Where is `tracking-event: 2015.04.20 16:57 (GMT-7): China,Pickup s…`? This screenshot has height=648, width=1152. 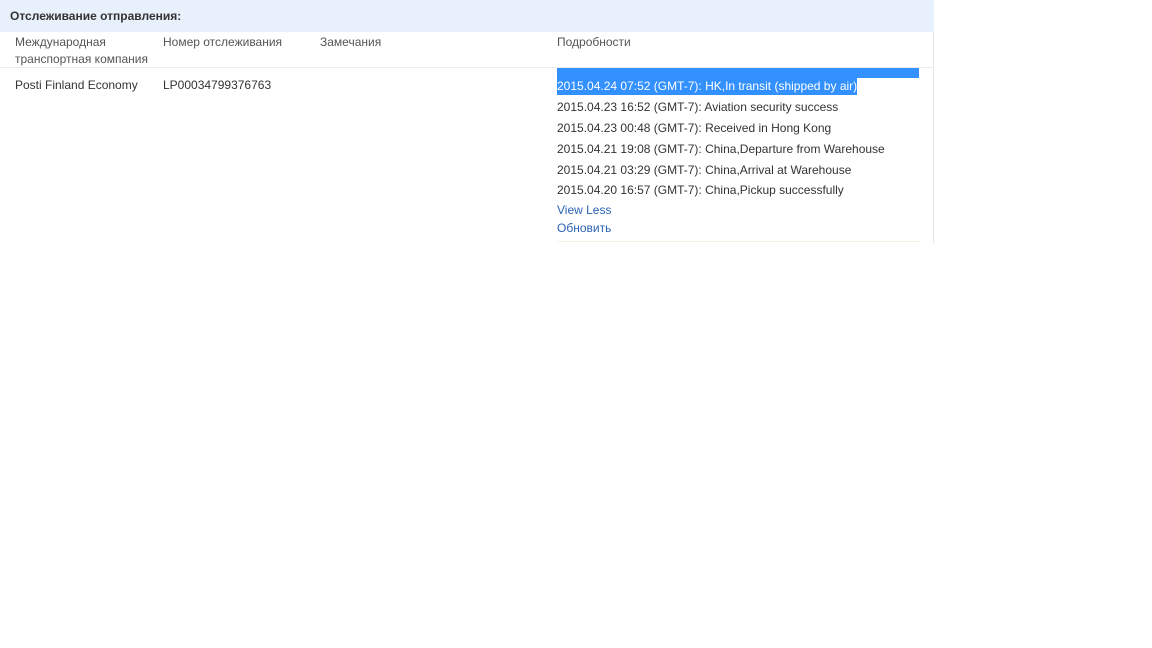
tracking-event: 2015.04.20 16:57 (GMT-7): China,Pickup s… is located at coordinates (700, 190).